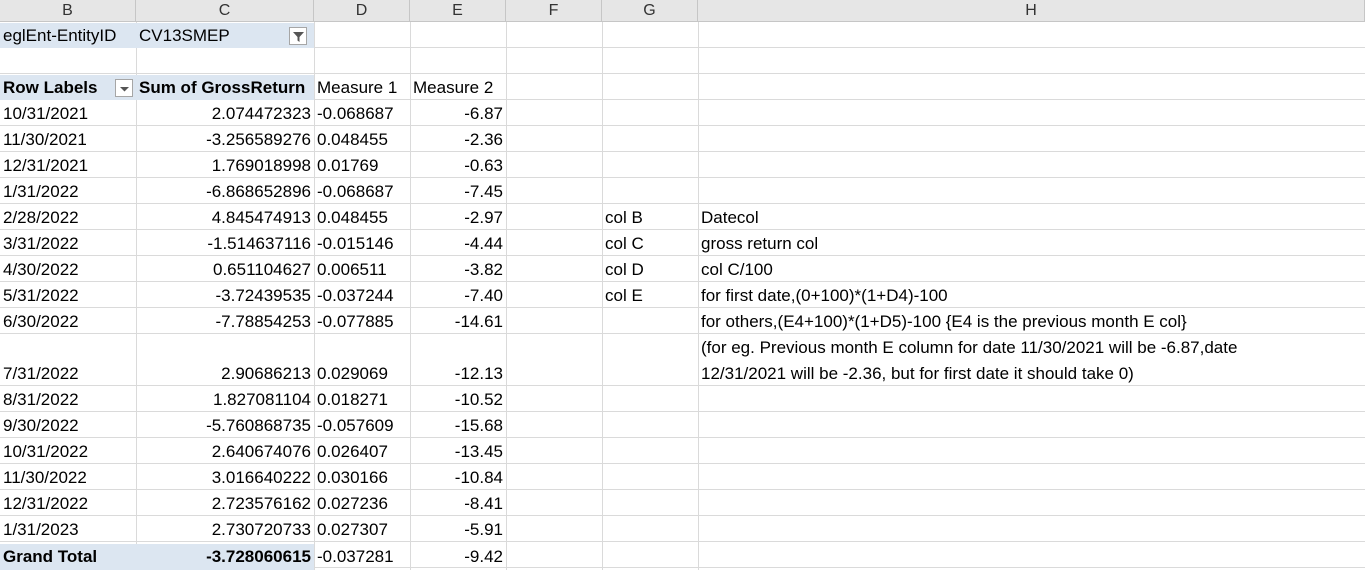 This screenshot has width=1365, height=570. Describe the element at coordinates (352, 477) in the screenshot. I see `row-measure1: 0.030166` at that location.